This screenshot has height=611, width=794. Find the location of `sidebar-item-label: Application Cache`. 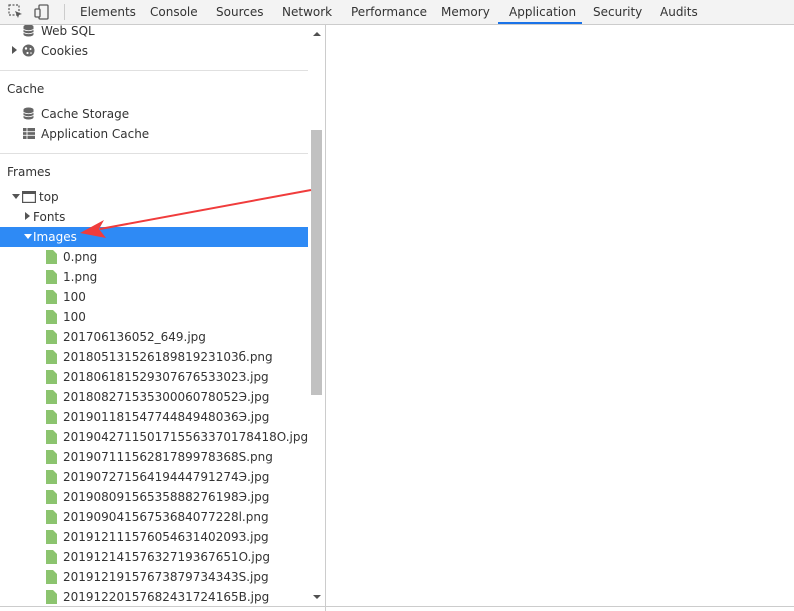

sidebar-item-label: Application Cache is located at coordinates (95, 134).